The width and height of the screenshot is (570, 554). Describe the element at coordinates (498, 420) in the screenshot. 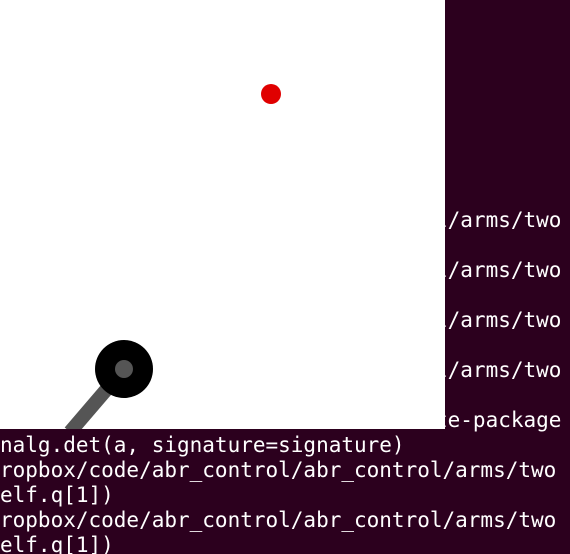

I see `terminal-line: te-package` at that location.